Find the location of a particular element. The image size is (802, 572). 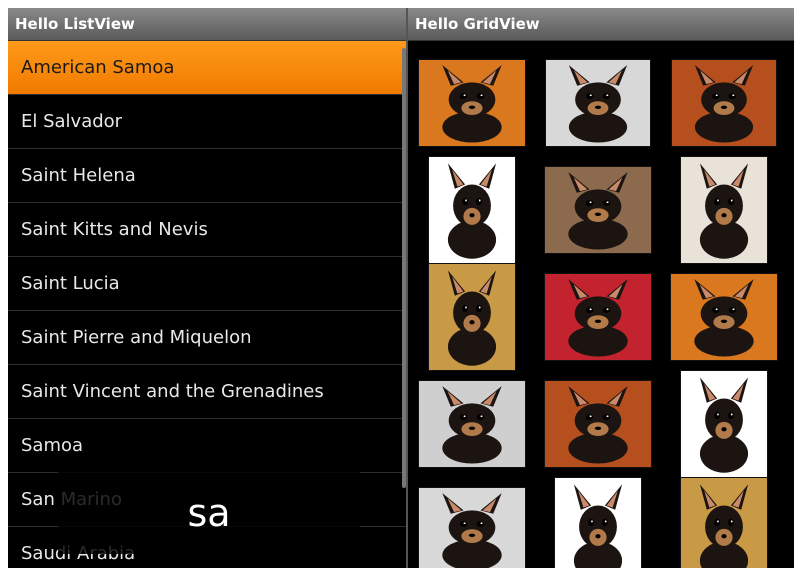

list-item: American Samoa is located at coordinates (207, 68).